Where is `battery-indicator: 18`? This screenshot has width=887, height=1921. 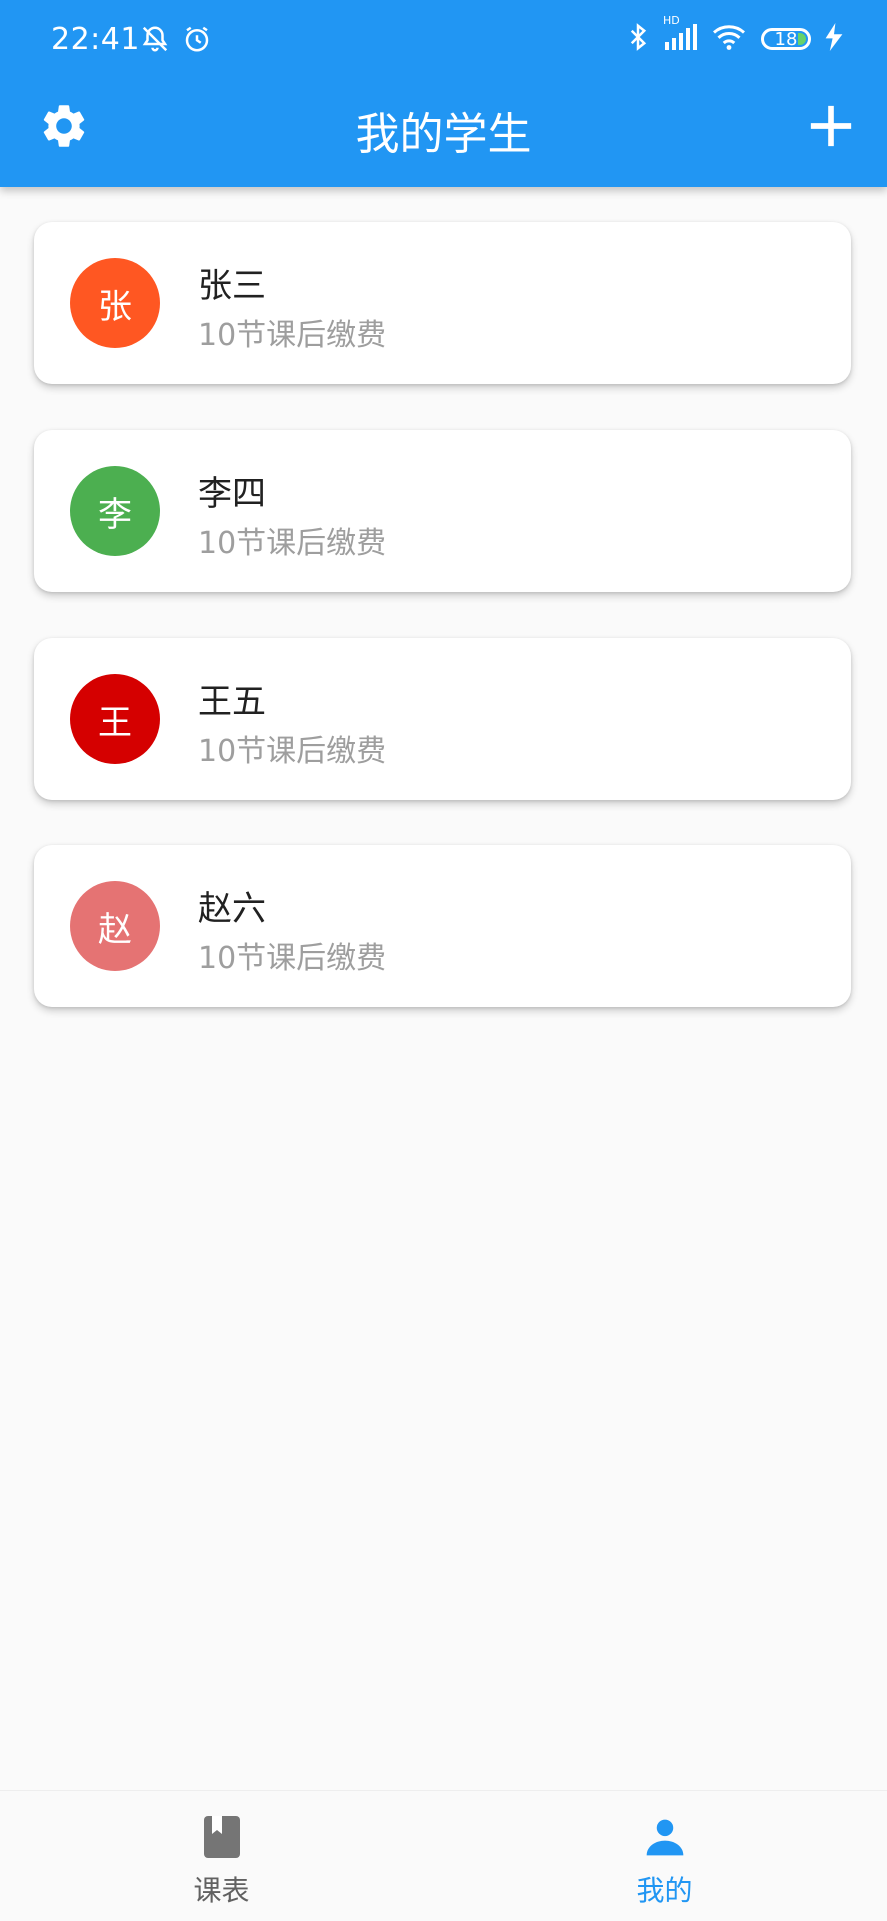
battery-indicator: 18 is located at coordinates (786, 39).